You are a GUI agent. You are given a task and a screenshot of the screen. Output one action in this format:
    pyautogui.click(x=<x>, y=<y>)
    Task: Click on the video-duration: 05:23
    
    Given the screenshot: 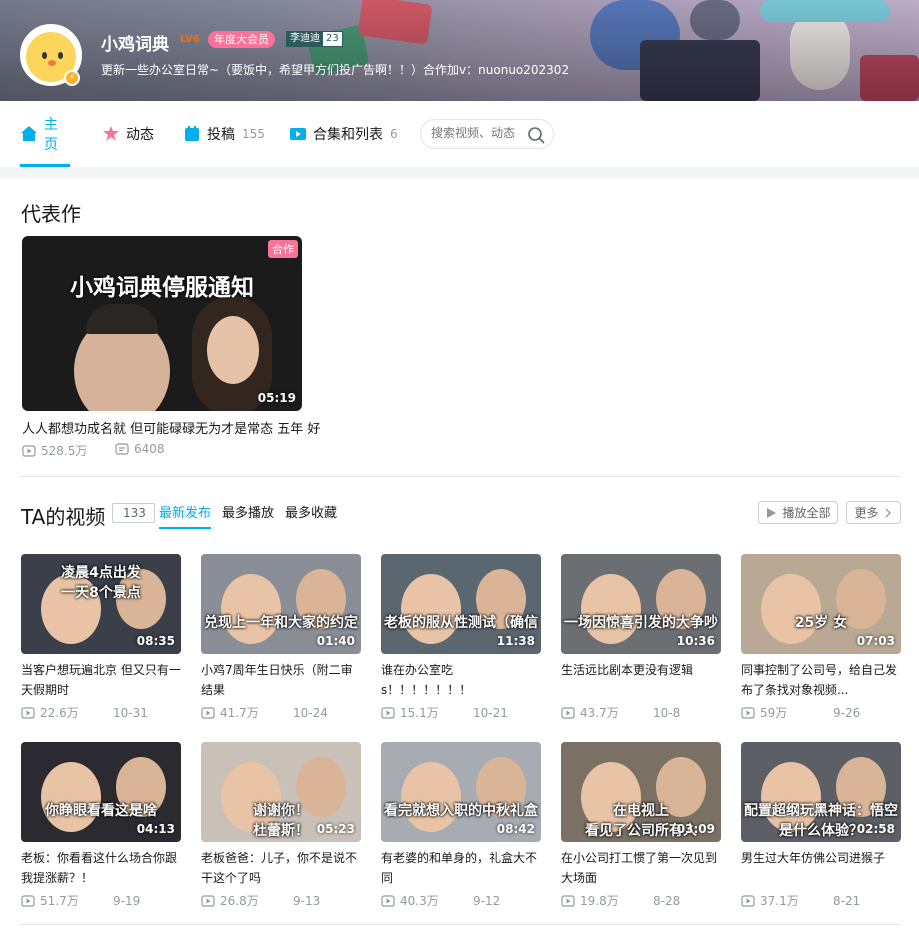 What is the action you would take?
    pyautogui.click(x=335, y=829)
    